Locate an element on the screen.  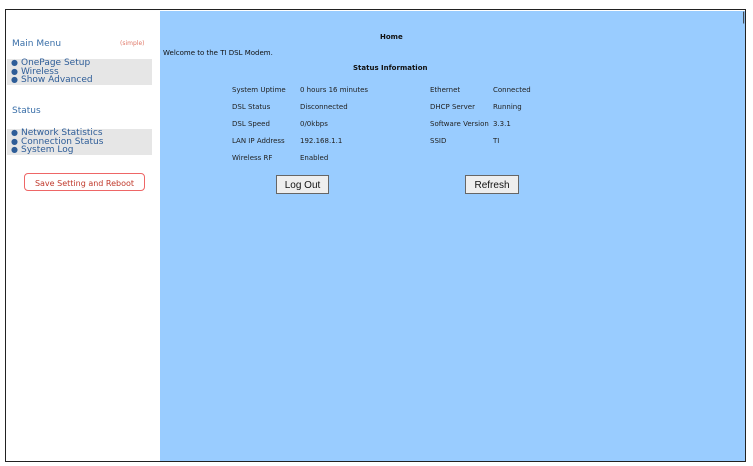
ssid-value: TI is located at coordinates (496, 141).